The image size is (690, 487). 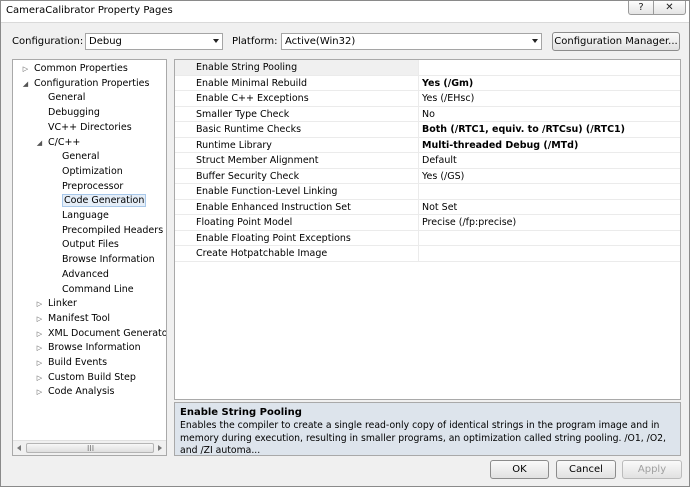 I want to click on tree-item-label: Manifest Tool, so click(x=79, y=318).